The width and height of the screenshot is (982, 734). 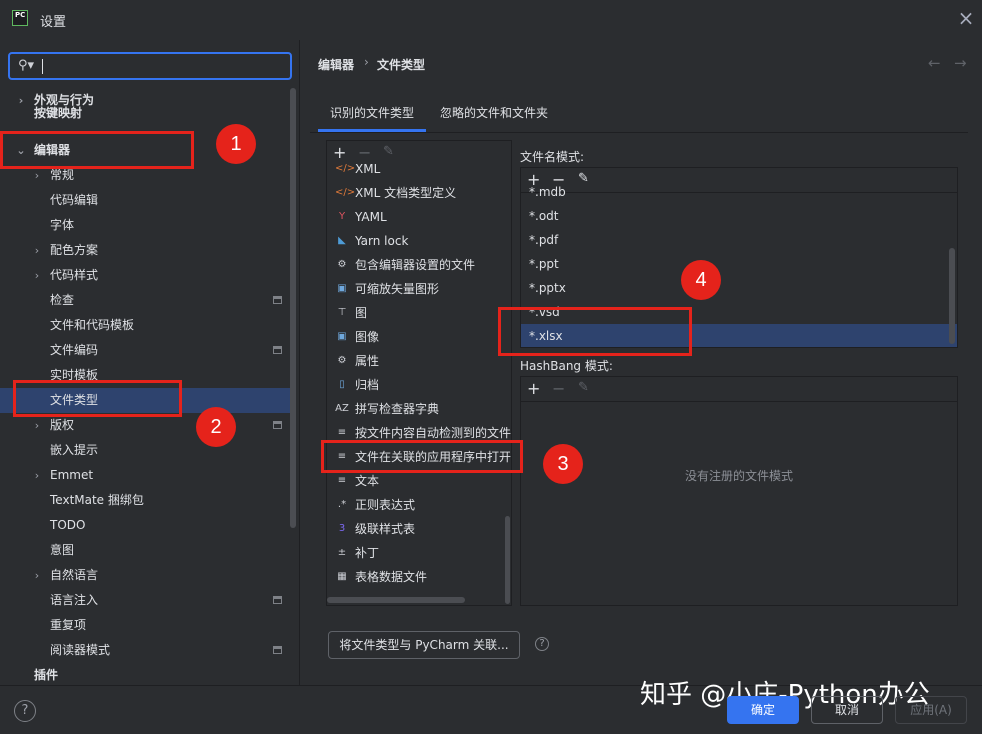 What do you see at coordinates (342, 576) in the screenshot?
I see `table-icon: ▦` at bounding box center [342, 576].